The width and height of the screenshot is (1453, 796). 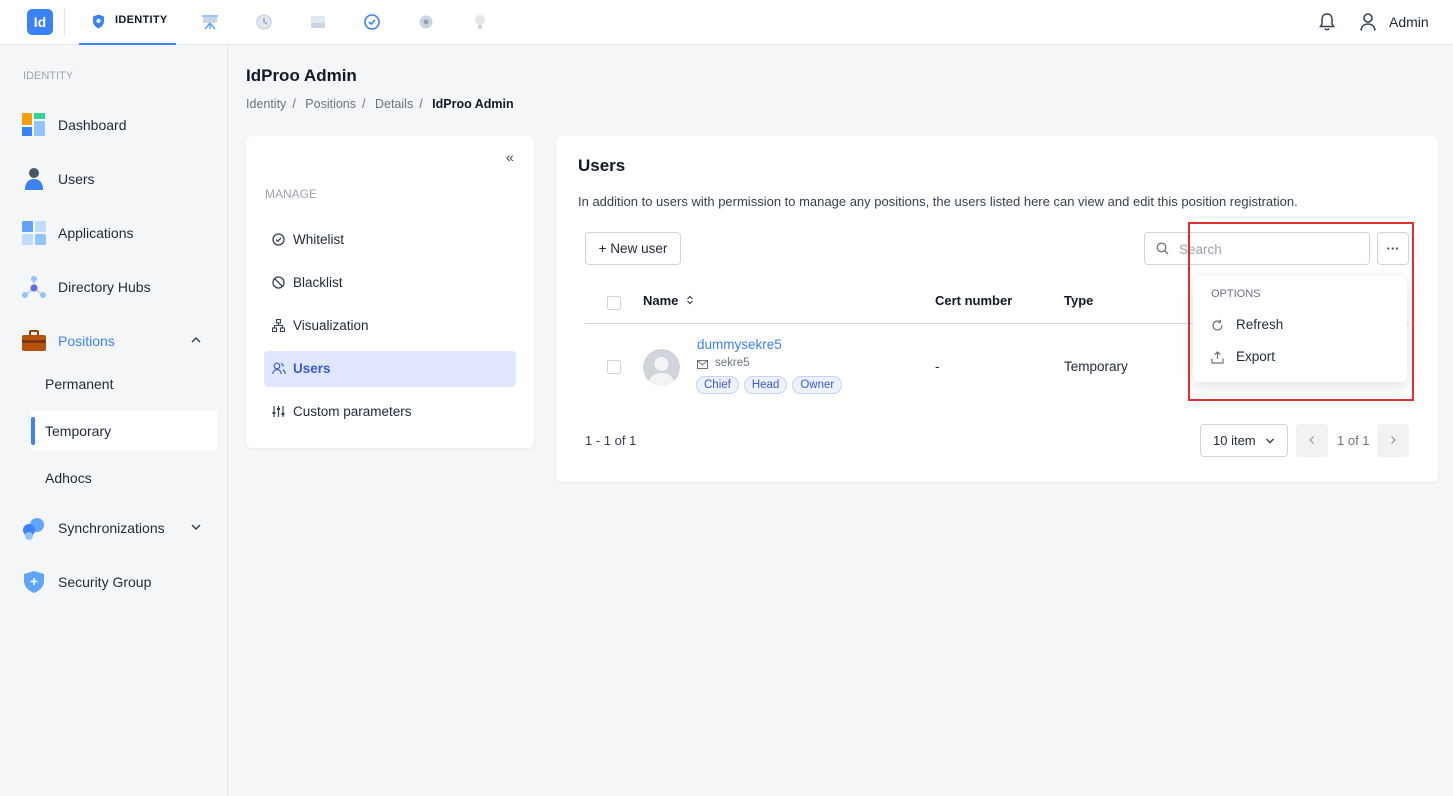 I want to click on highlight-box, so click(x=1301, y=311).